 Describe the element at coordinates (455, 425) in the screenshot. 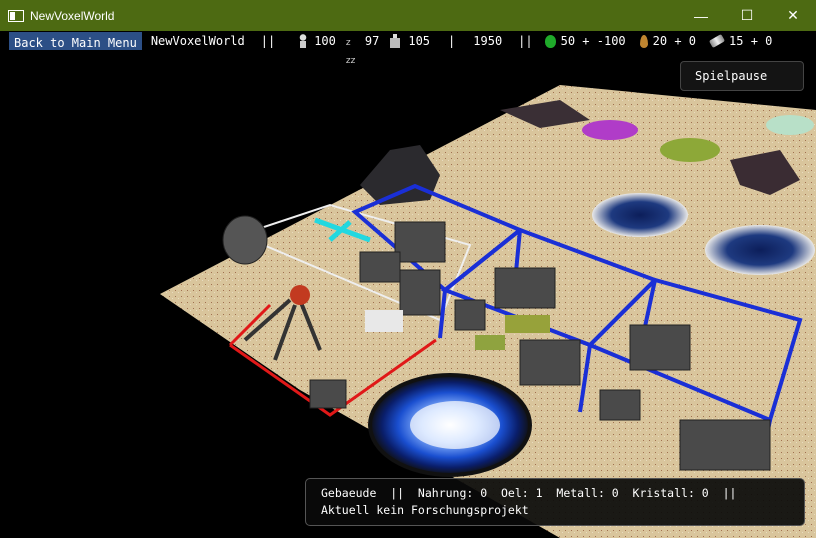

I see `blue-portal-core` at that location.